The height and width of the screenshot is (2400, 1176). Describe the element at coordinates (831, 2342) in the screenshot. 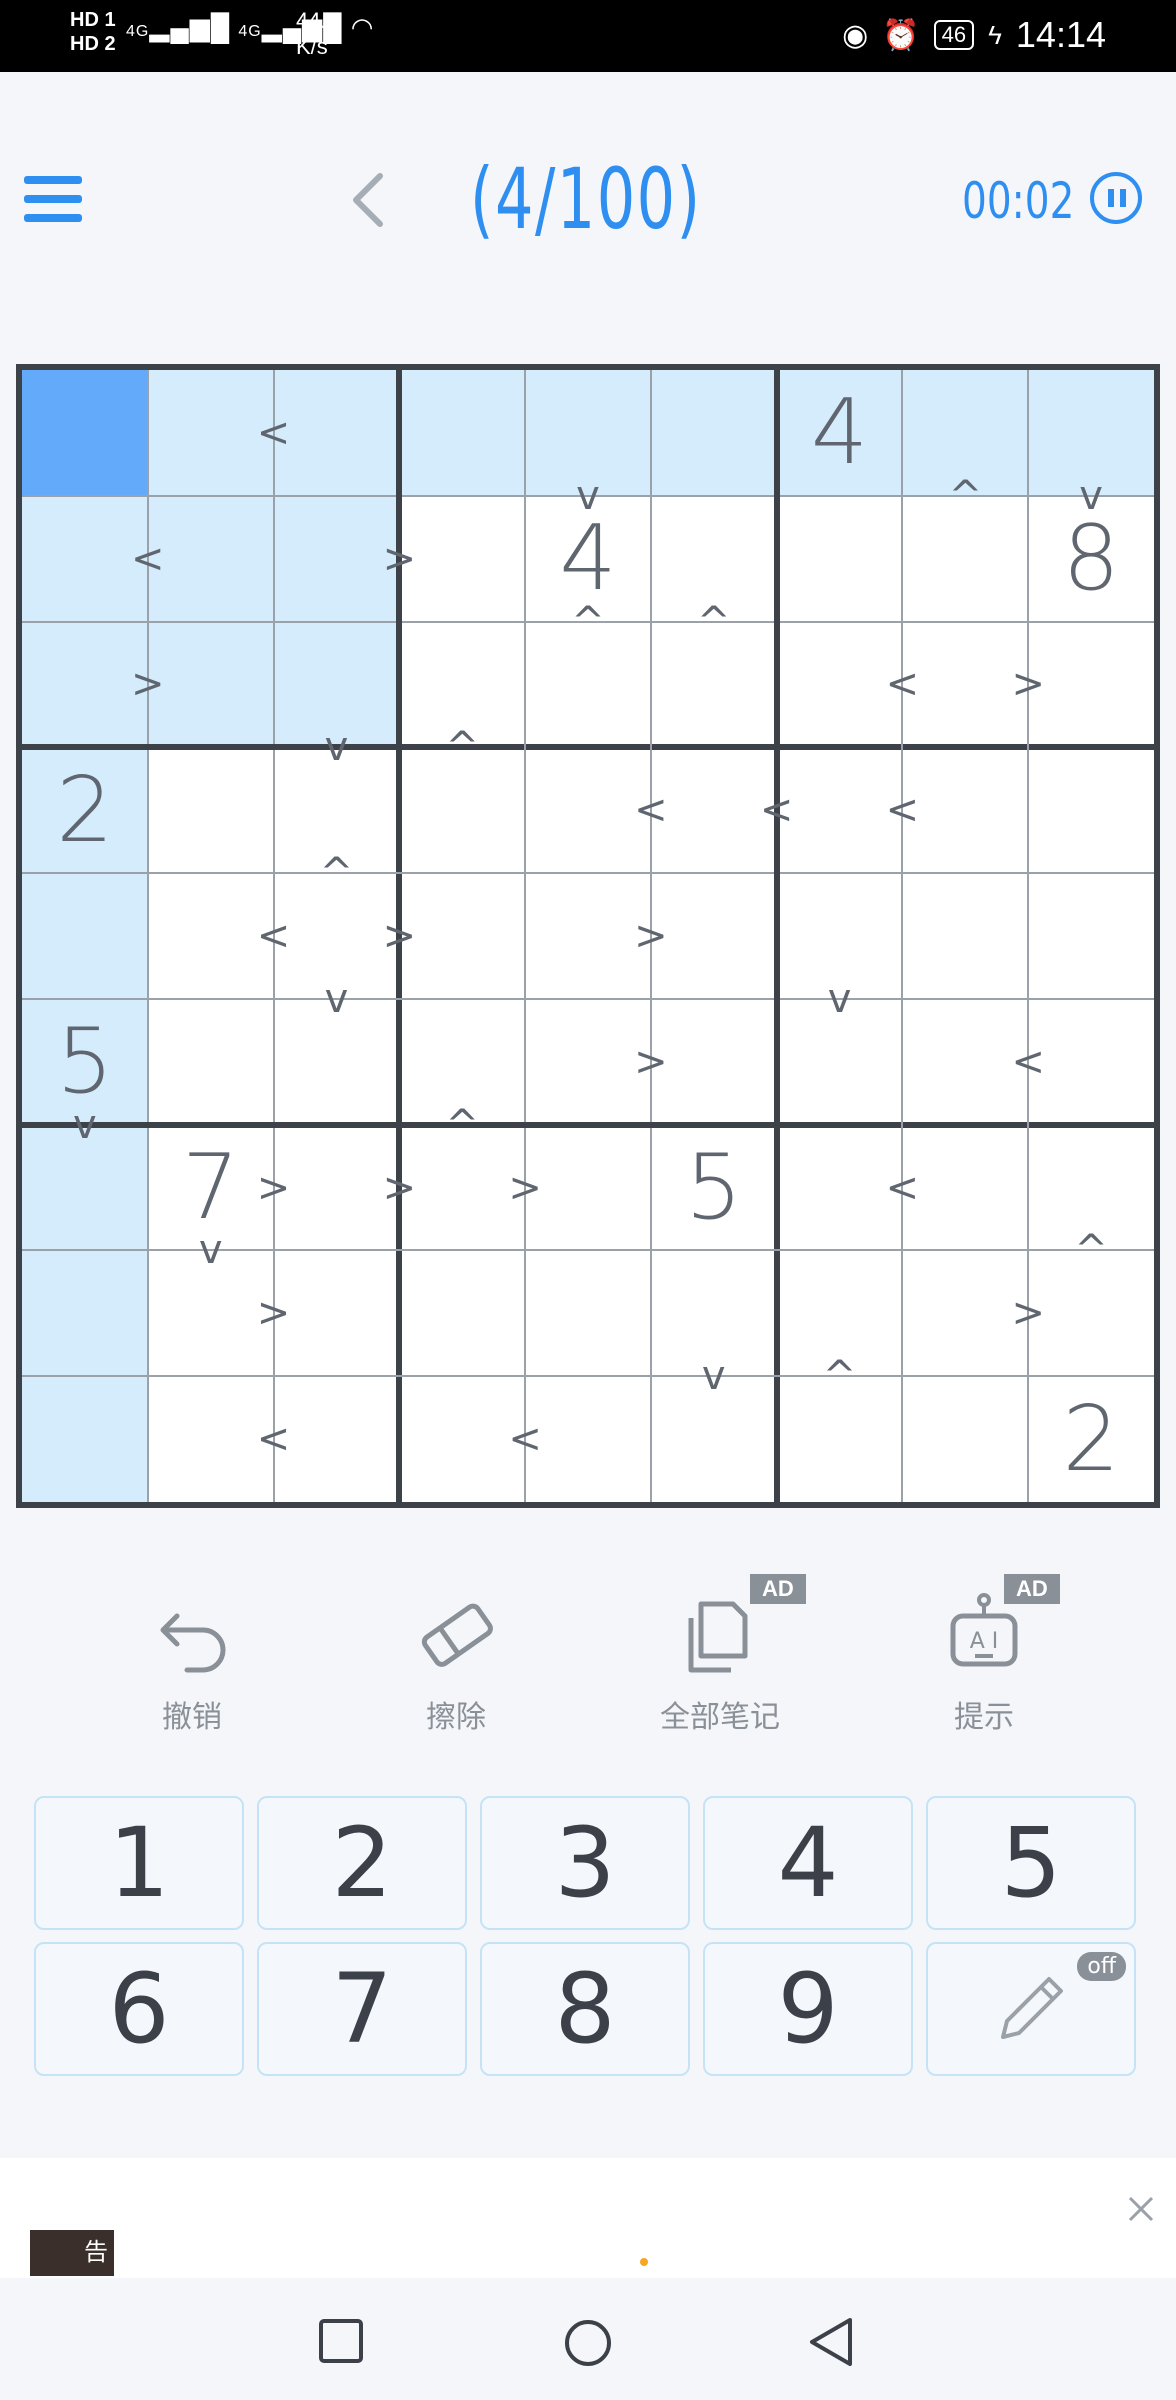

I see `back-nav-icon` at that location.